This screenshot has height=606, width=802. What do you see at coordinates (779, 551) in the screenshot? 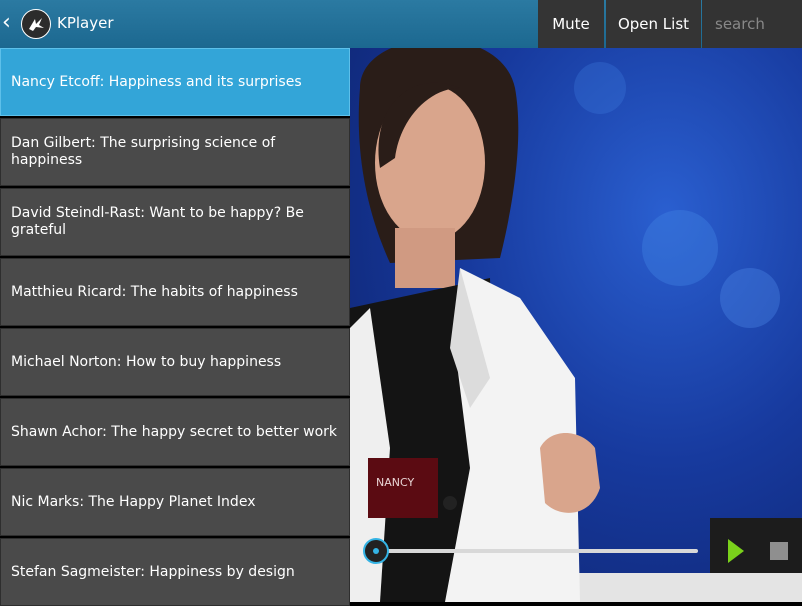
I see `stop-icon` at bounding box center [779, 551].